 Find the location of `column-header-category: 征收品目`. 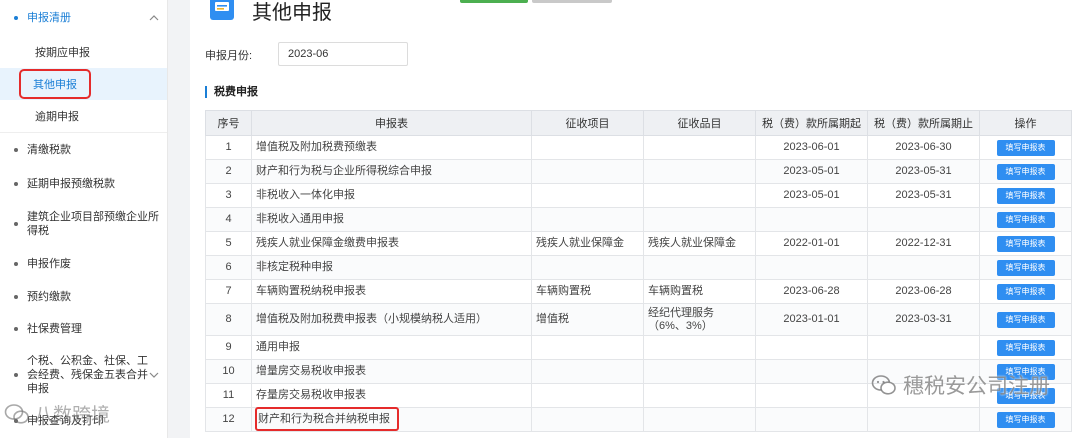

column-header-category: 征收品目 is located at coordinates (699, 123).